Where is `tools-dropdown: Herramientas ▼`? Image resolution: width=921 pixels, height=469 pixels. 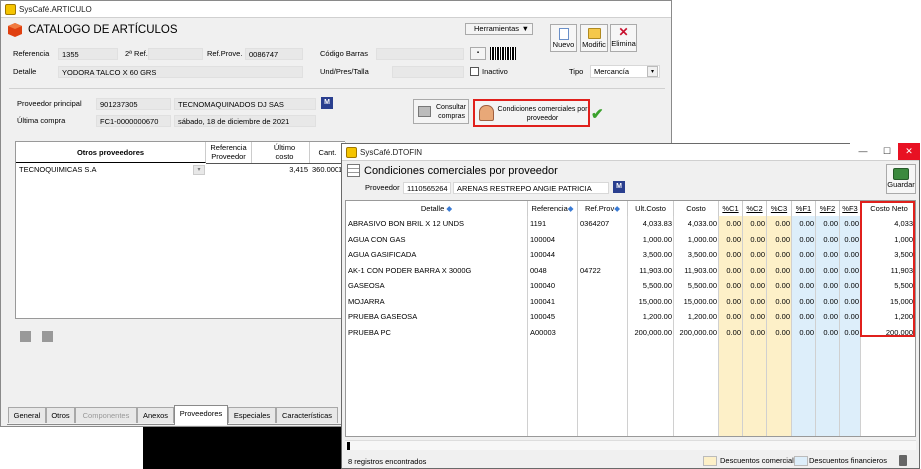
tools-dropdown: Herramientas ▼ is located at coordinates (499, 29).